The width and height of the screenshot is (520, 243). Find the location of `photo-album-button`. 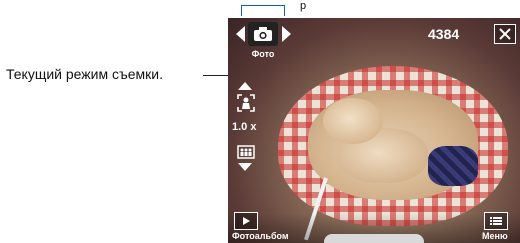

photo-album-button is located at coordinates (246, 221).